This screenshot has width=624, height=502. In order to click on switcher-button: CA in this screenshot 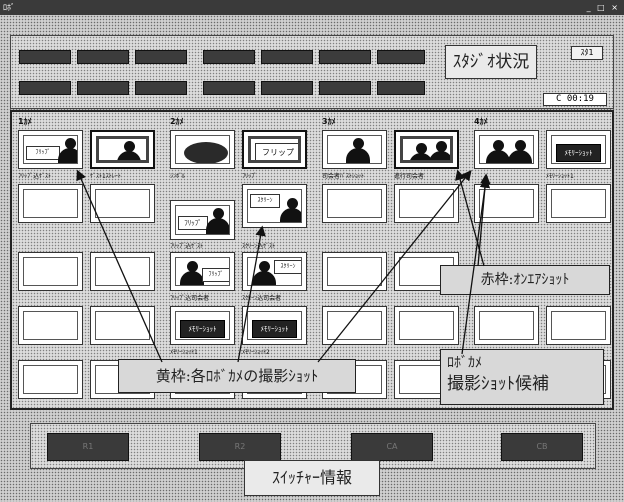, I will do `click(392, 447)`.